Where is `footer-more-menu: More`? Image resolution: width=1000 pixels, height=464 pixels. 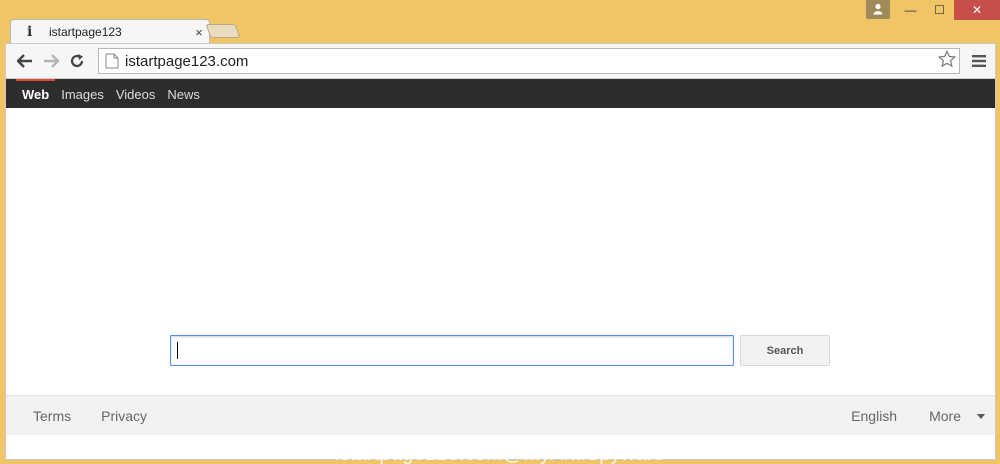 footer-more-menu: More is located at coordinates (949, 416).